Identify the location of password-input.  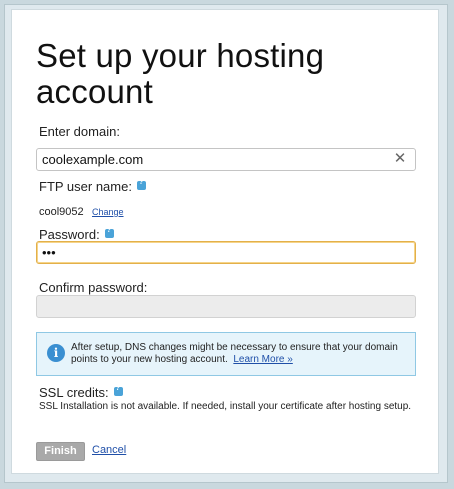
(226, 252).